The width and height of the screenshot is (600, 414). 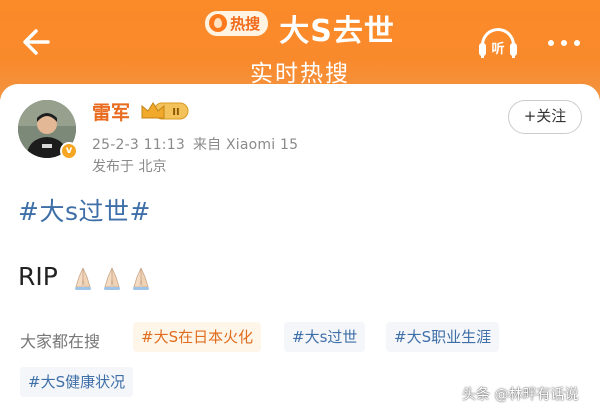 What do you see at coordinates (564, 43) in the screenshot?
I see `more-options-icon` at bounding box center [564, 43].